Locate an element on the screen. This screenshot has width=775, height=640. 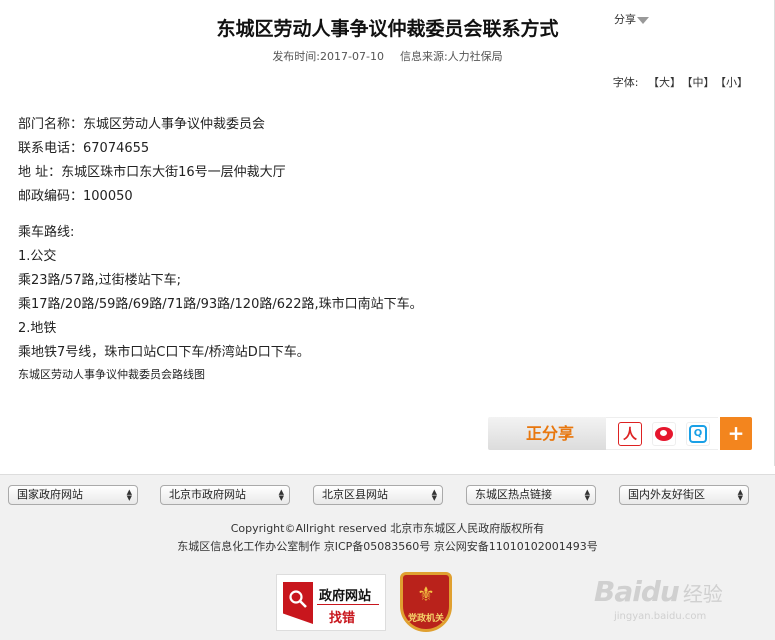
shield-icon: ⚜ 党政机关 is located at coordinates (426, 602).